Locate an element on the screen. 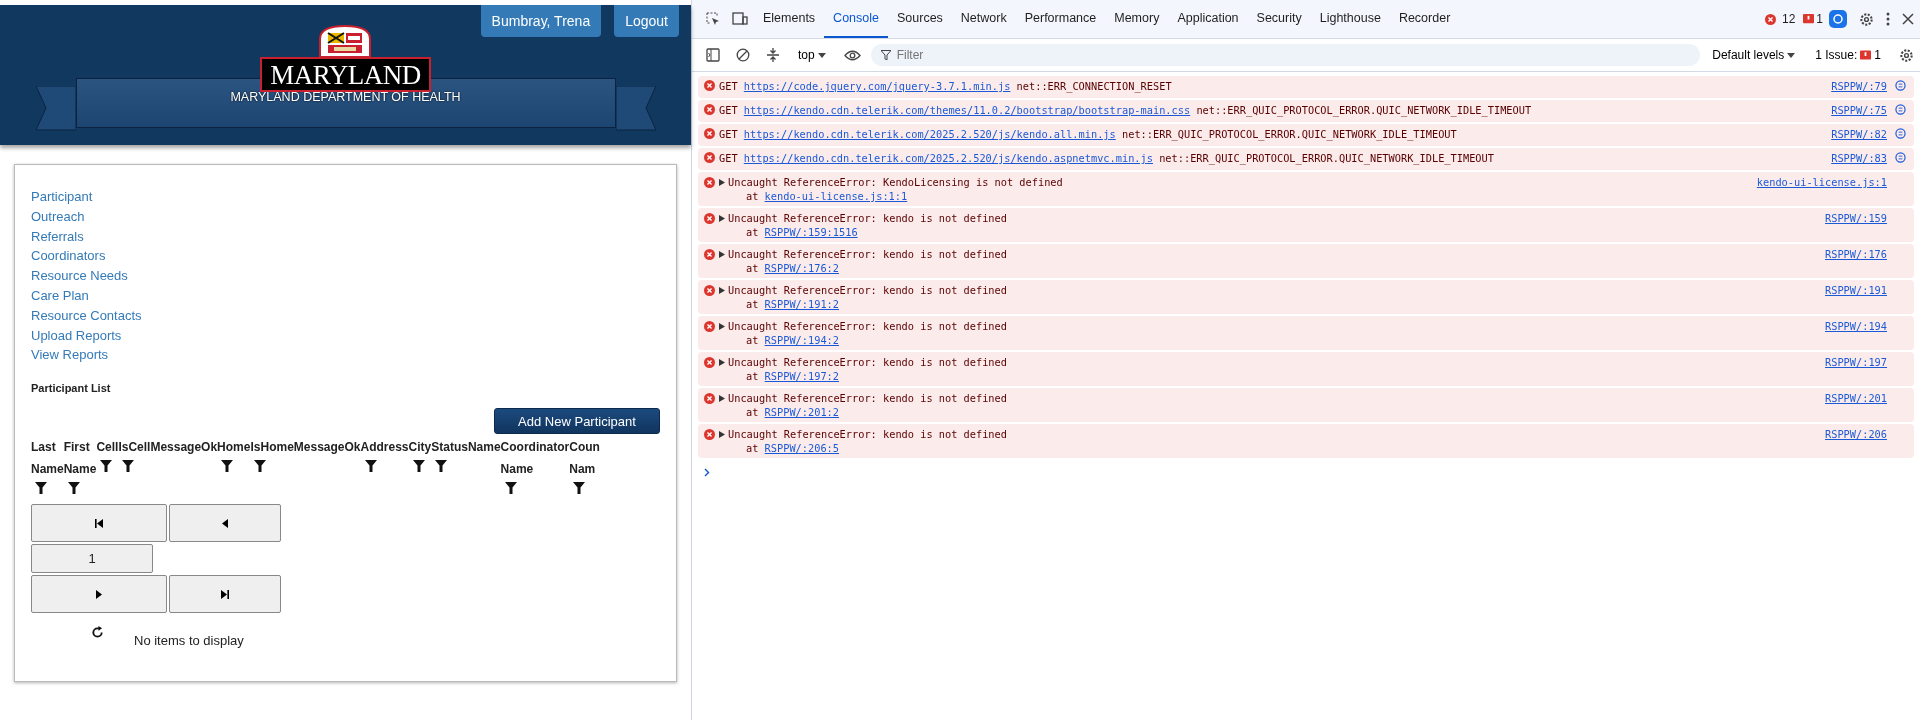 The height and width of the screenshot is (720, 1920). location-link: RSPPW/:176:2 is located at coordinates (801, 268).